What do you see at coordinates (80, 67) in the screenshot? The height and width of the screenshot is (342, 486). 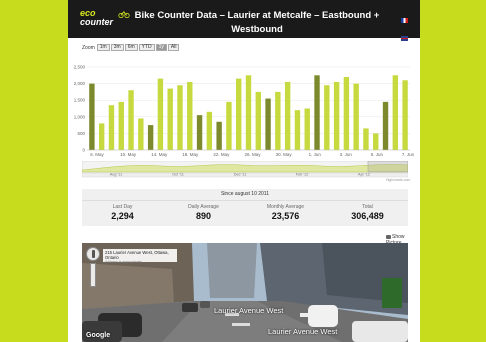 I see `y-tick-label: 2,500` at bounding box center [80, 67].